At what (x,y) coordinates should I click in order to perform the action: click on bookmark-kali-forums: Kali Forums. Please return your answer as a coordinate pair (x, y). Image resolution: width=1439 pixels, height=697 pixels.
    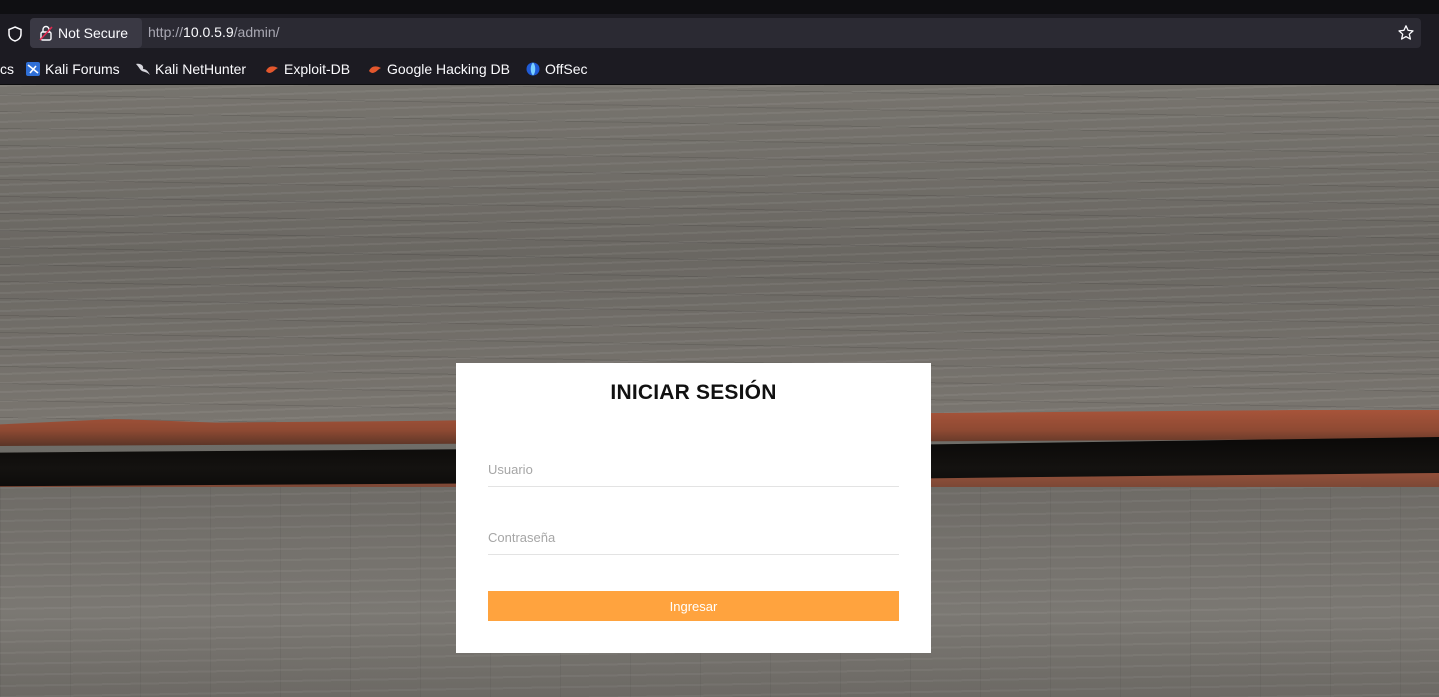
    Looking at the image, I should click on (72, 69).